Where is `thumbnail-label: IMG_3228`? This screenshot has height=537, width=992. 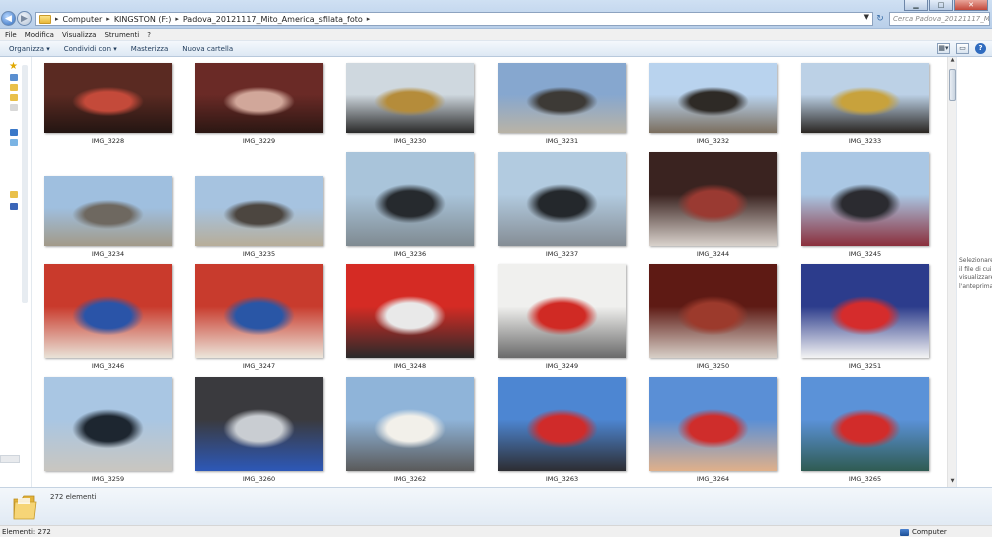 thumbnail-label: IMG_3228 is located at coordinates (108, 141).